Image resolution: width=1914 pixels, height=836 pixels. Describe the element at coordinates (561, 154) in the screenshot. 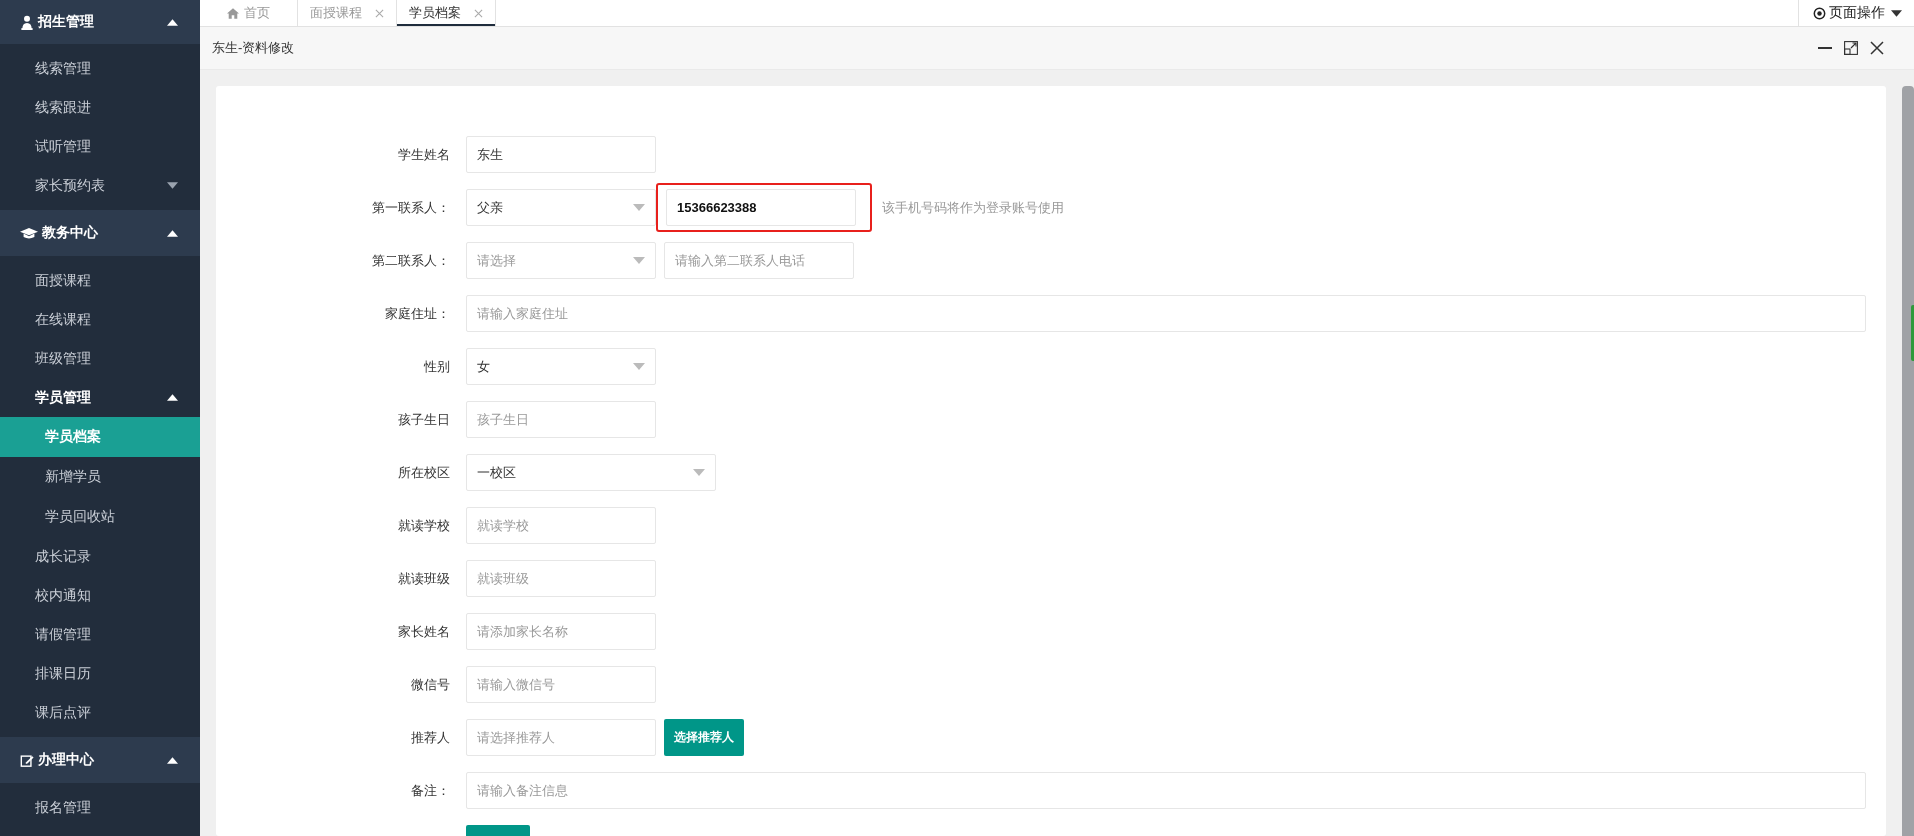

I see `text-input: 东生` at that location.